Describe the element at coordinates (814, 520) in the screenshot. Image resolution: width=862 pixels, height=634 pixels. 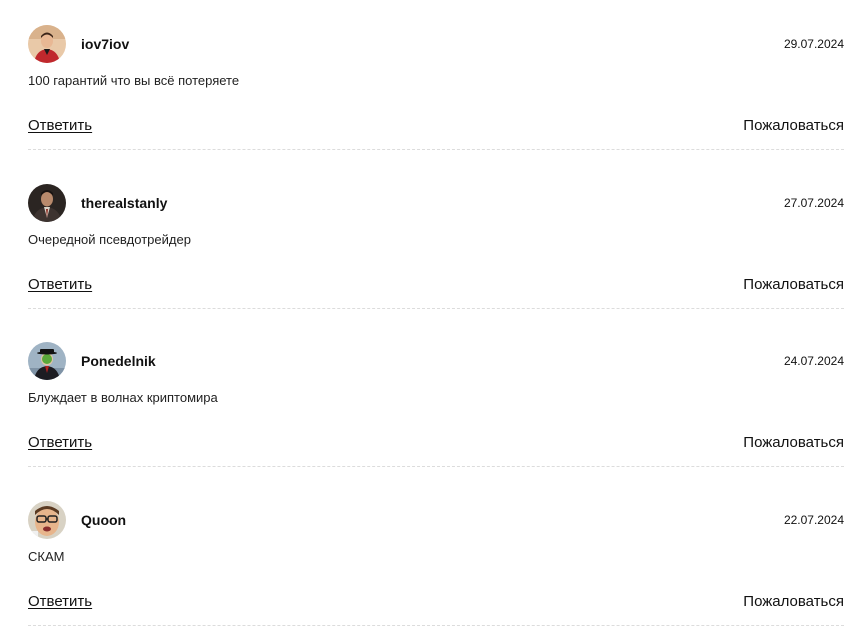
I see `comment-date: 22.07.2024` at that location.